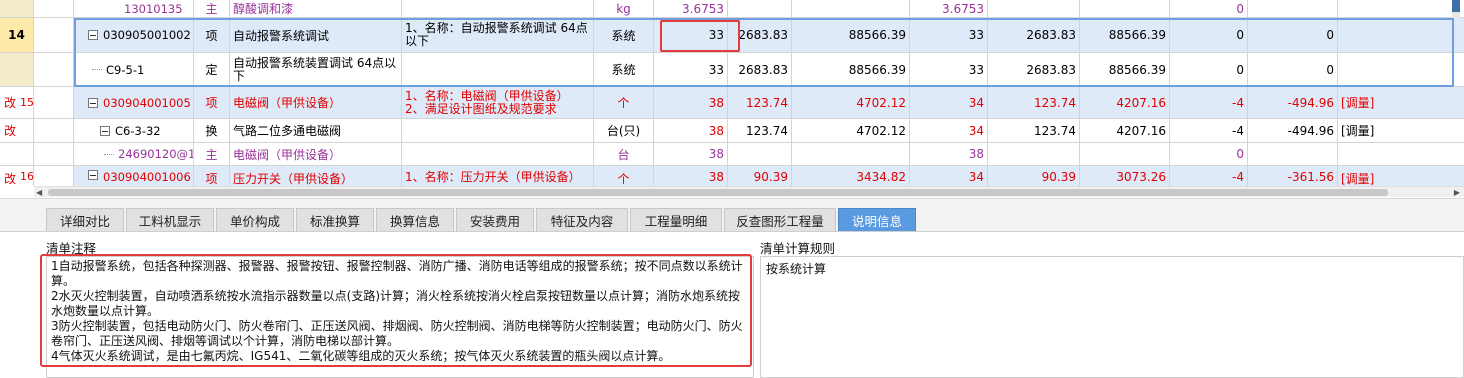  What do you see at coordinates (582, 219) in the screenshot?
I see `tab-features-content: 特征及内容` at bounding box center [582, 219].